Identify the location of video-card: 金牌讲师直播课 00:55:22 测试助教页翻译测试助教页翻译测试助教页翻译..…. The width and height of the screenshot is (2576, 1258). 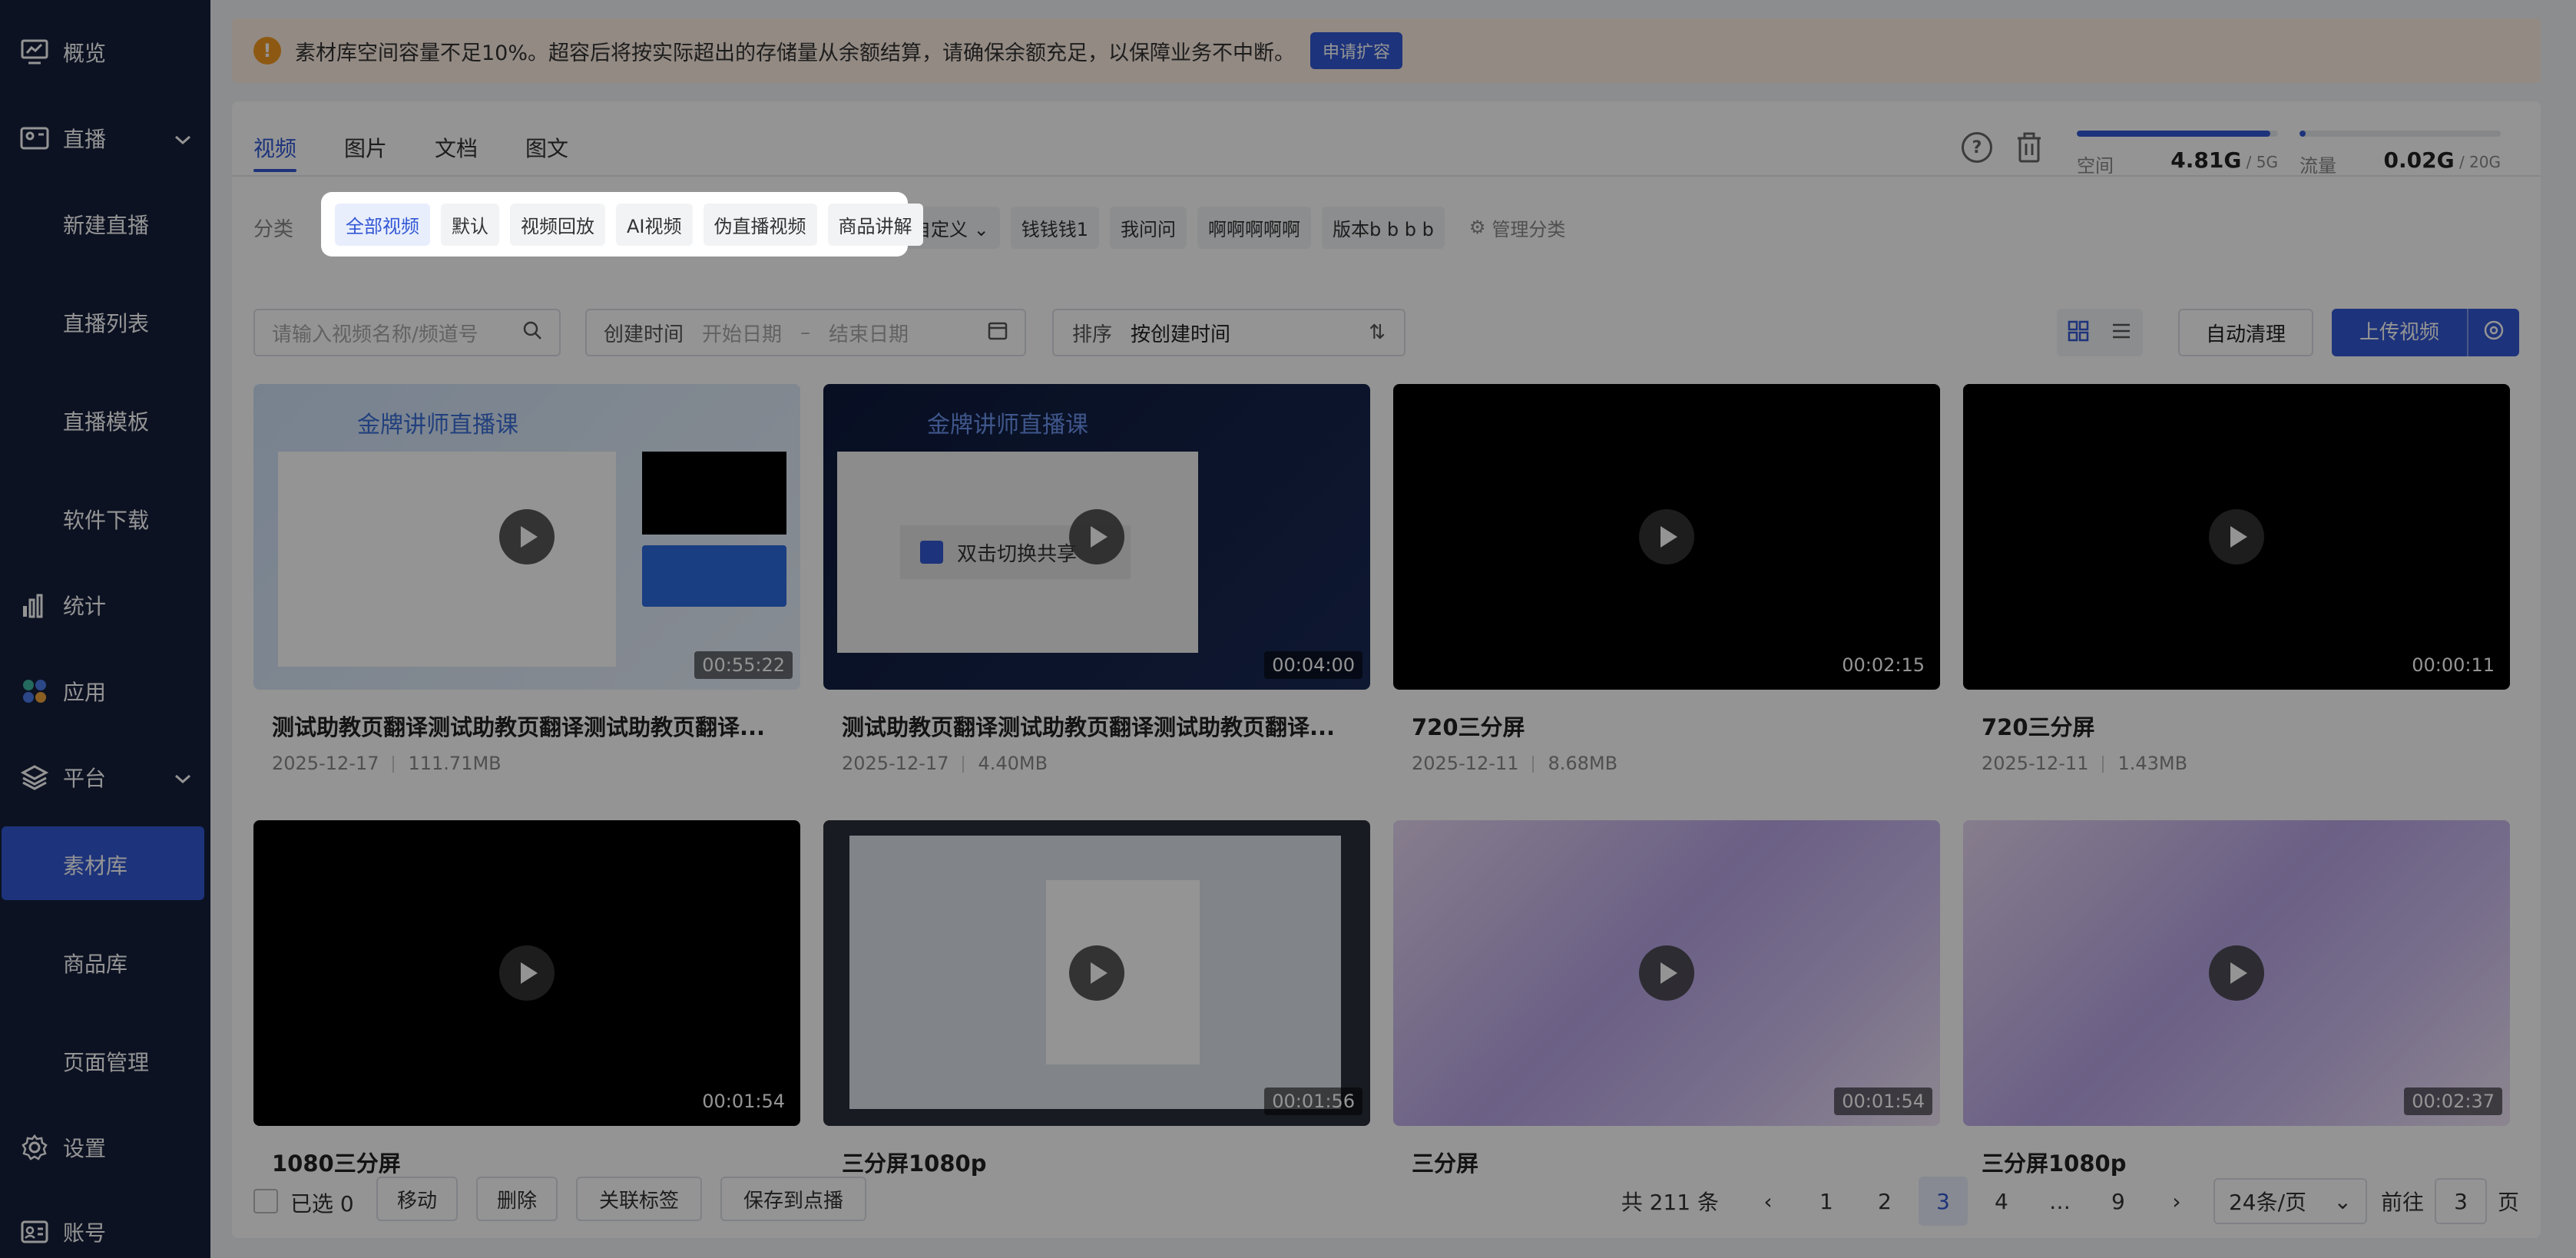
(526, 579).